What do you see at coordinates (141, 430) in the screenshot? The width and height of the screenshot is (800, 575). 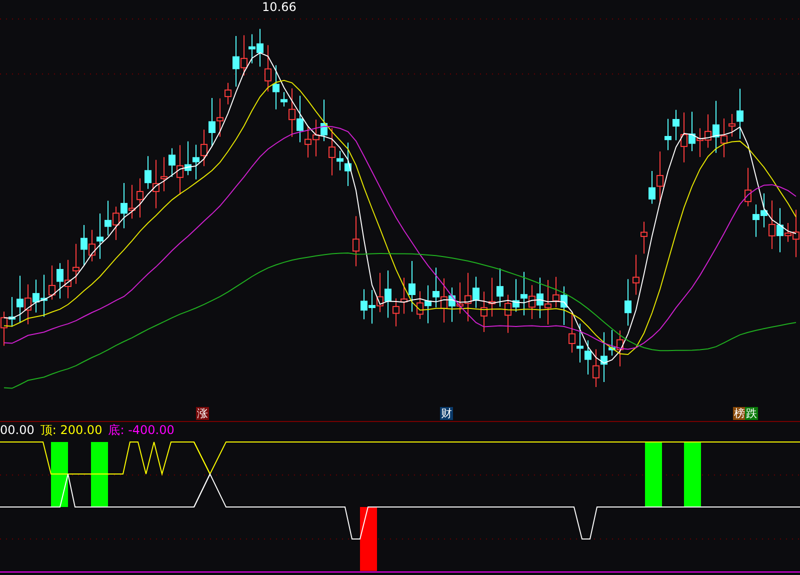 I see `legend-label: 底: -400.00` at bounding box center [141, 430].